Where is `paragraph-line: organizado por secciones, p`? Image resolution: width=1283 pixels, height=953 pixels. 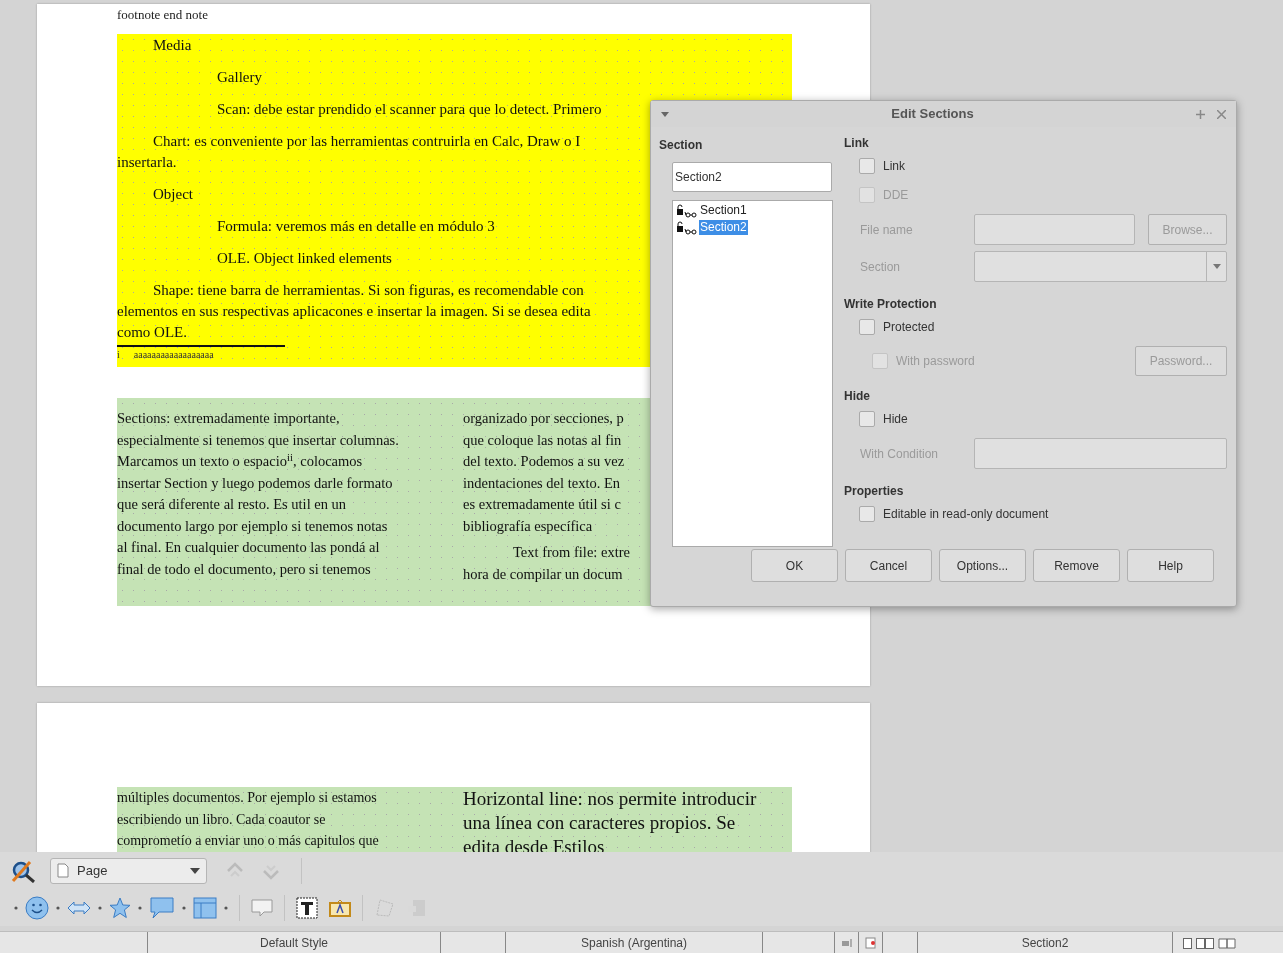
paragraph-line: organizado por secciones, p is located at coordinates (543, 418).